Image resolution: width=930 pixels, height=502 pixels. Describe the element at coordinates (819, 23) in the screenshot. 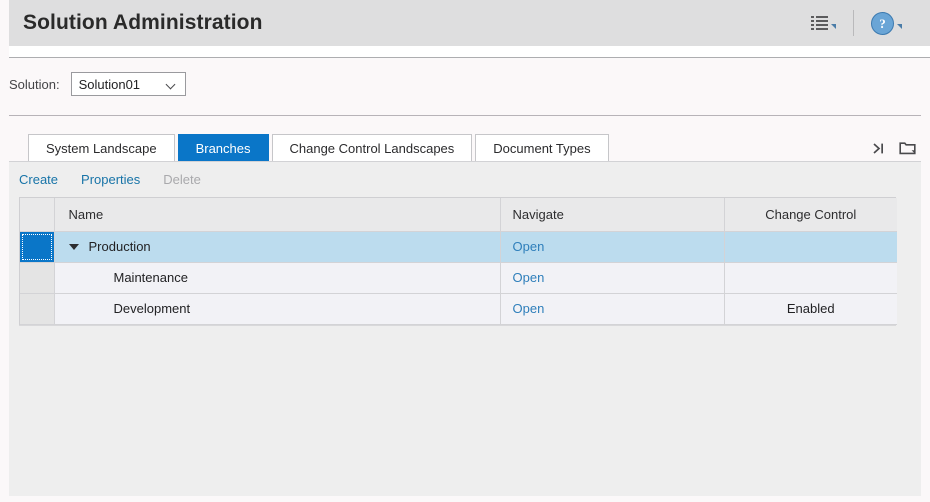

I see `list-icon` at that location.